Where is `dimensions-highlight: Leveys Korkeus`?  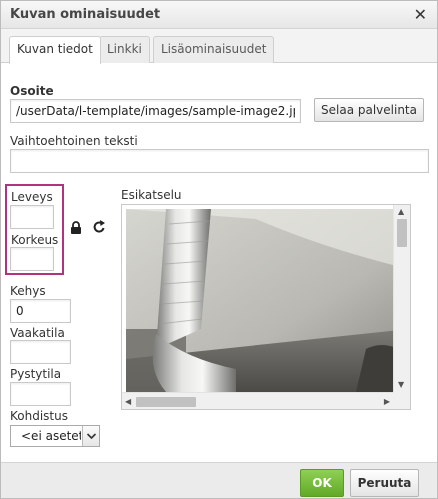
dimensions-highlight: Leveys Korkeus is located at coordinates (34, 229).